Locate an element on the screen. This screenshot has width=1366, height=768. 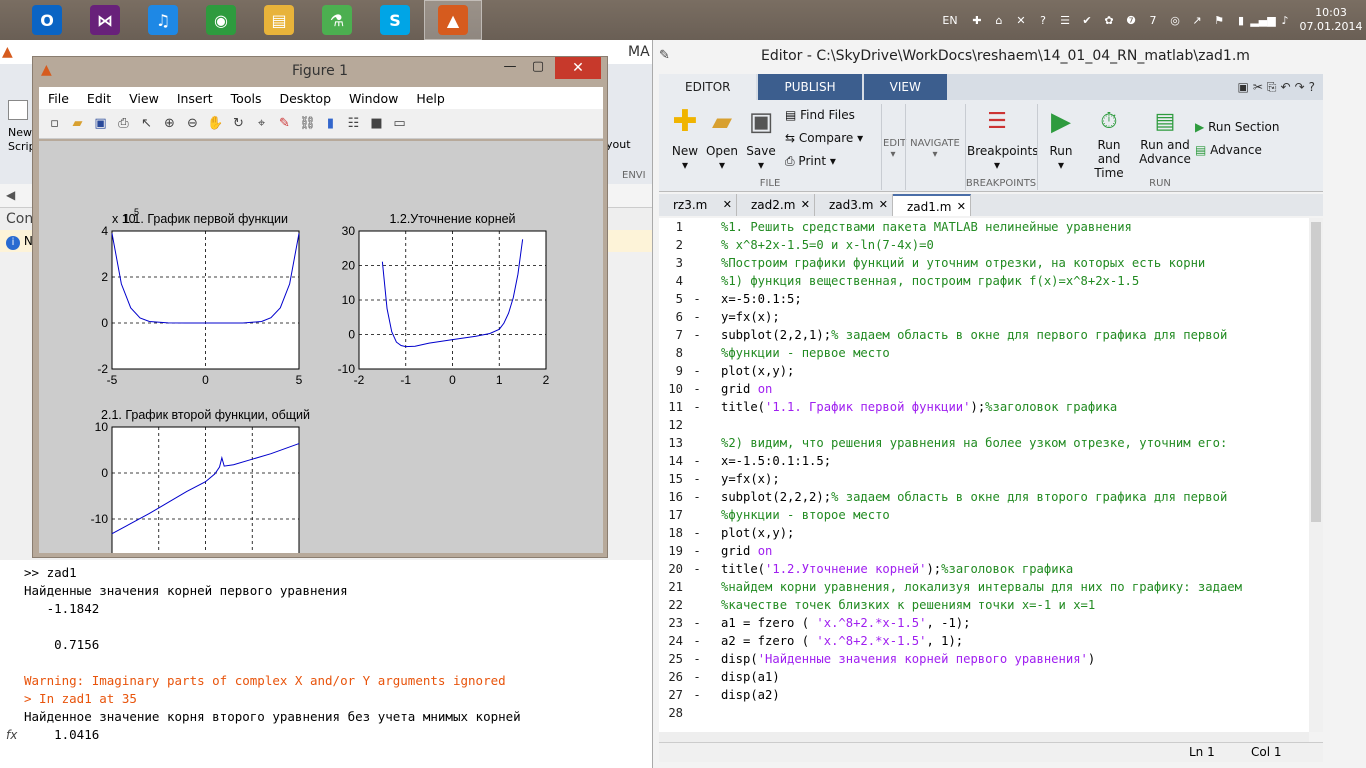
edit-group-button: EDIT ▾ is located at coordinates (894, 149).